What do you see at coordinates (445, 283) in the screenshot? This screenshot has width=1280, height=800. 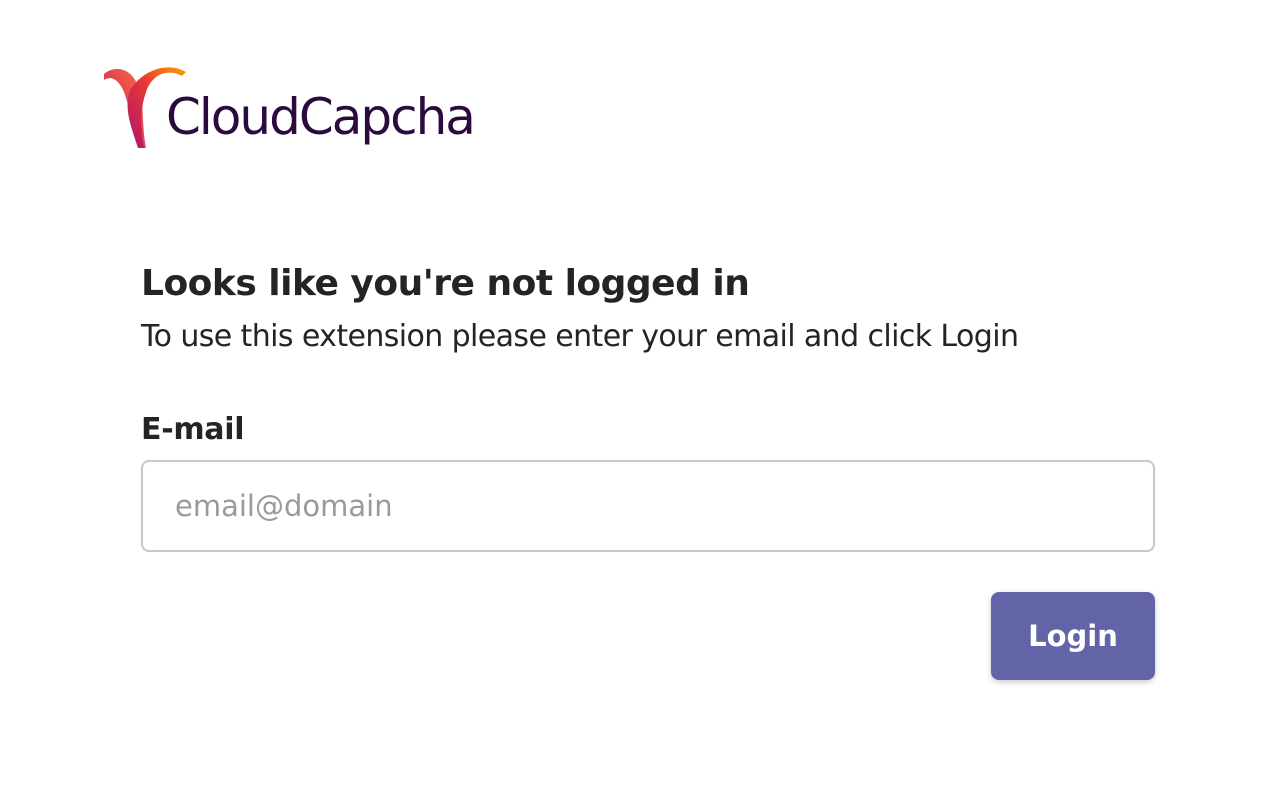 I see `page-title: Looks like you're not logged in` at bounding box center [445, 283].